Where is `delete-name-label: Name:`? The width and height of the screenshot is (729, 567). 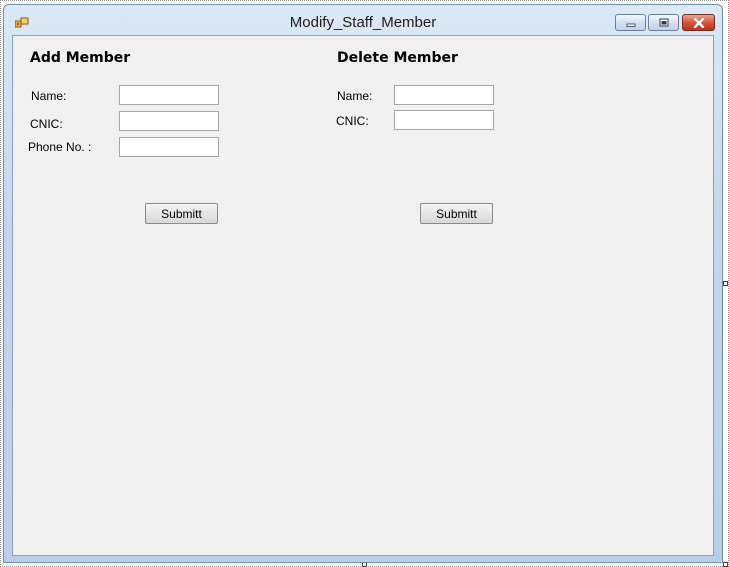 delete-name-label: Name: is located at coordinates (355, 96).